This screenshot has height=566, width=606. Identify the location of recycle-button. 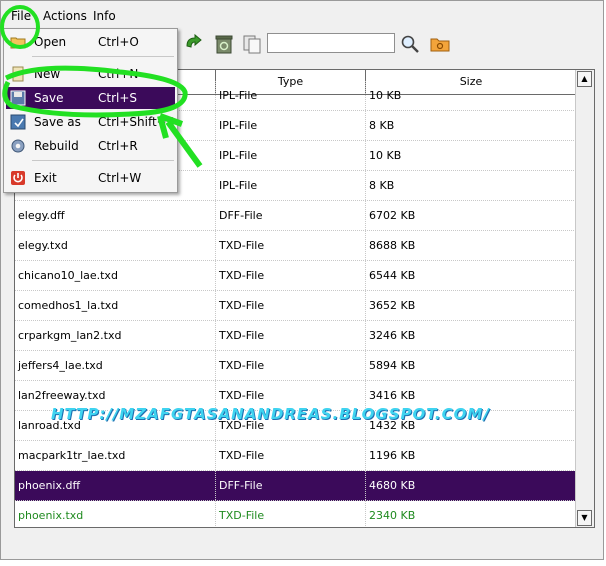
(224, 44).